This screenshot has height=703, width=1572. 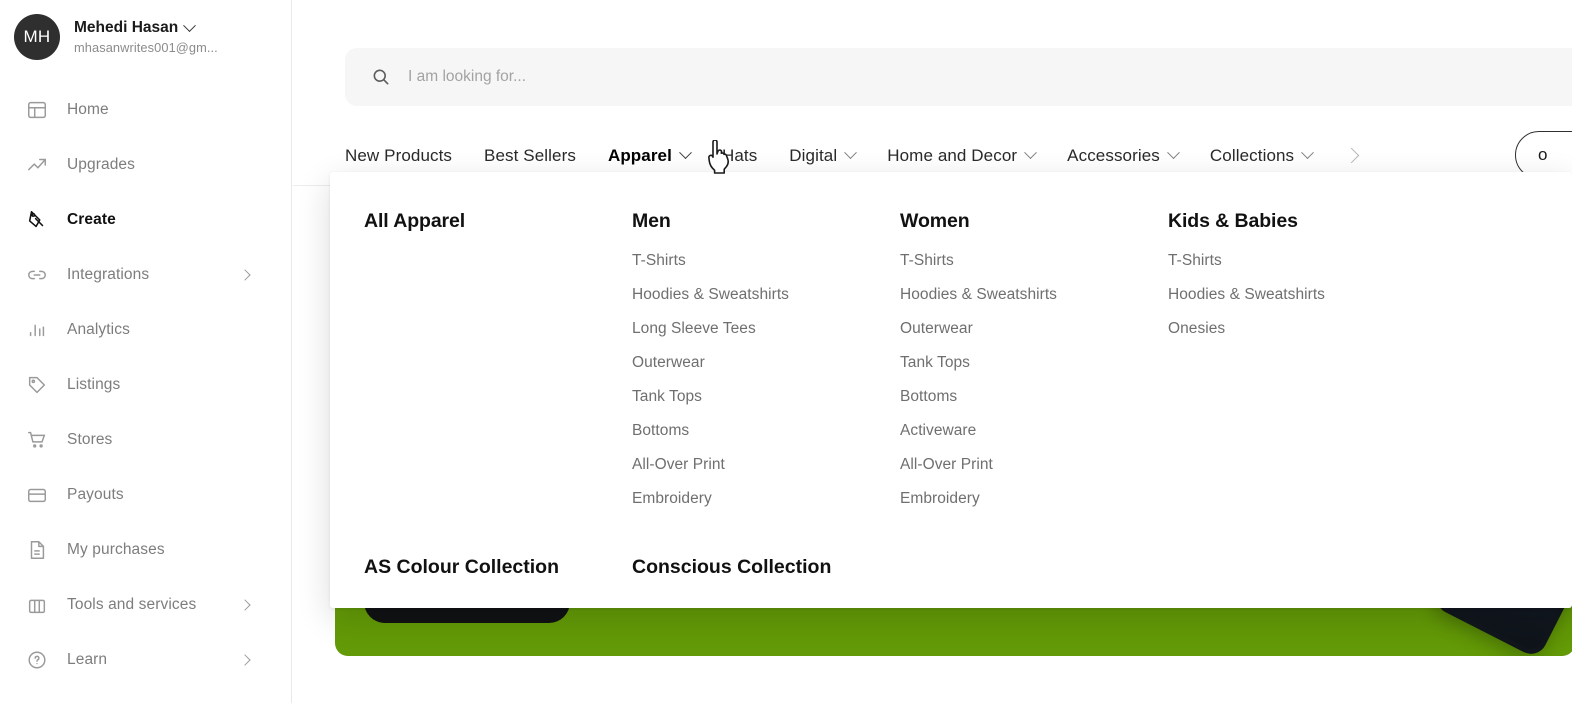 What do you see at coordinates (37, 275) in the screenshot?
I see `link-icon` at bounding box center [37, 275].